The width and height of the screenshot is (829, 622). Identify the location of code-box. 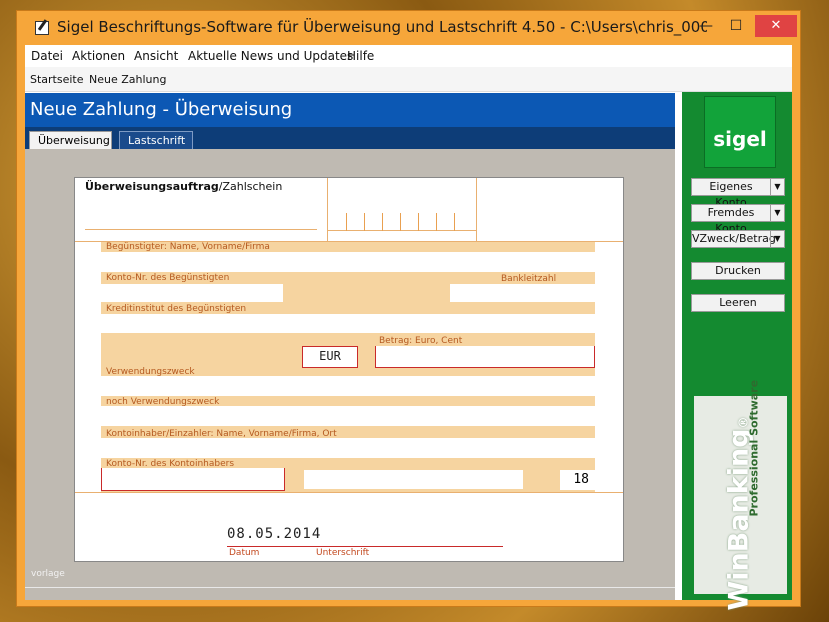
(402, 209).